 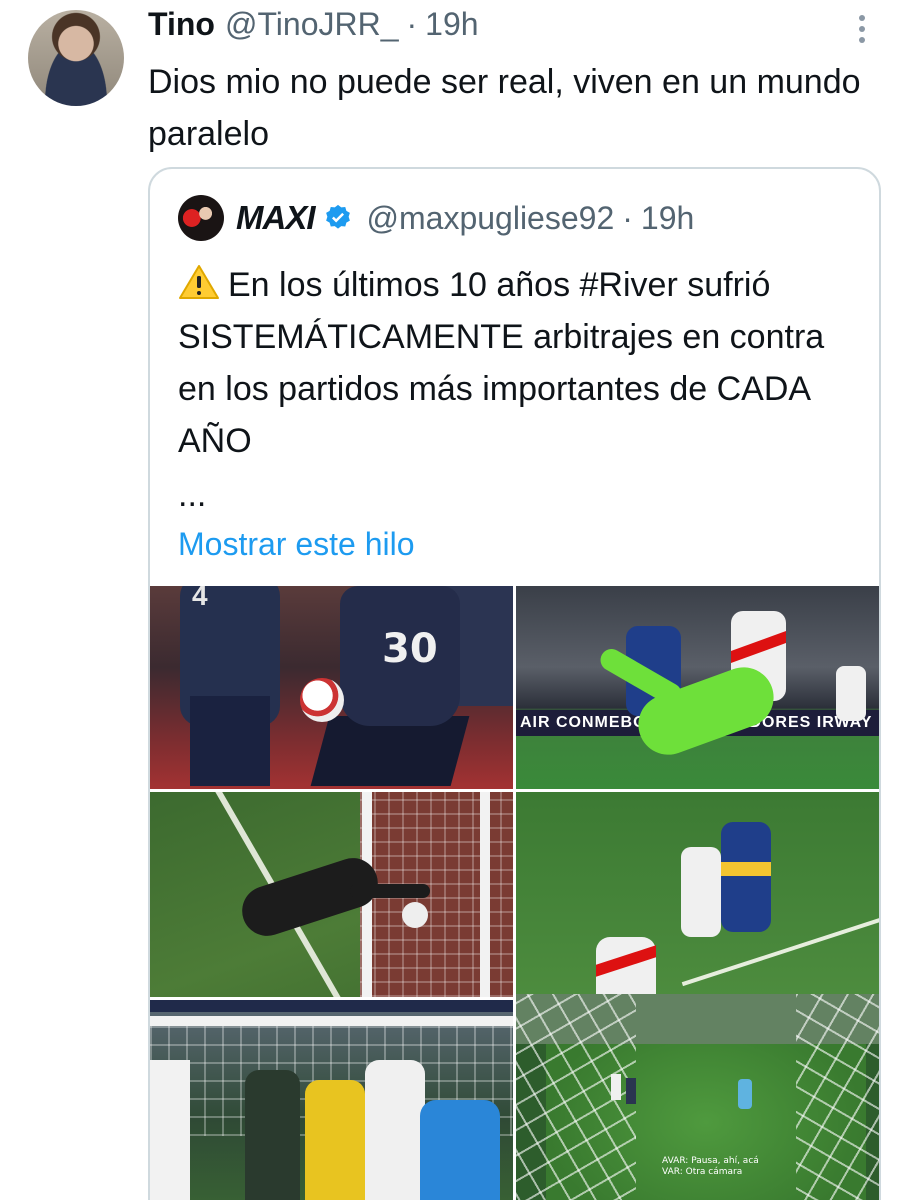 What do you see at coordinates (275, 218) in the screenshot?
I see `quoted-author-name: MAXI` at bounding box center [275, 218].